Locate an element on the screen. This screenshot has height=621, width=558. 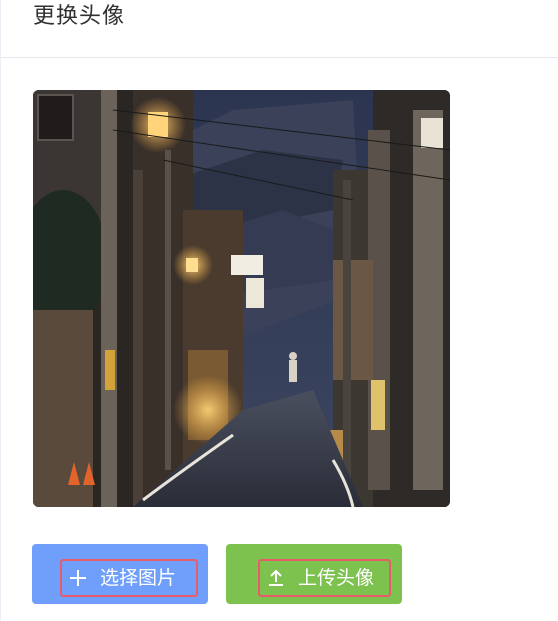
upload-avatar-button: 上传头像 is located at coordinates (314, 574).